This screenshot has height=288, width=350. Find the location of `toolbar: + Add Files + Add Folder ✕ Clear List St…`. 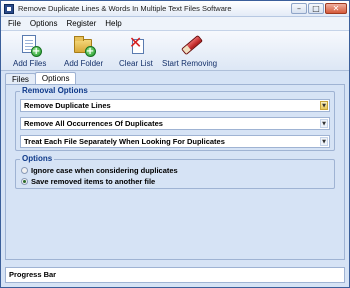

toolbar: + Add Files + Add Folder ✕ Clear List St… is located at coordinates (175, 51).